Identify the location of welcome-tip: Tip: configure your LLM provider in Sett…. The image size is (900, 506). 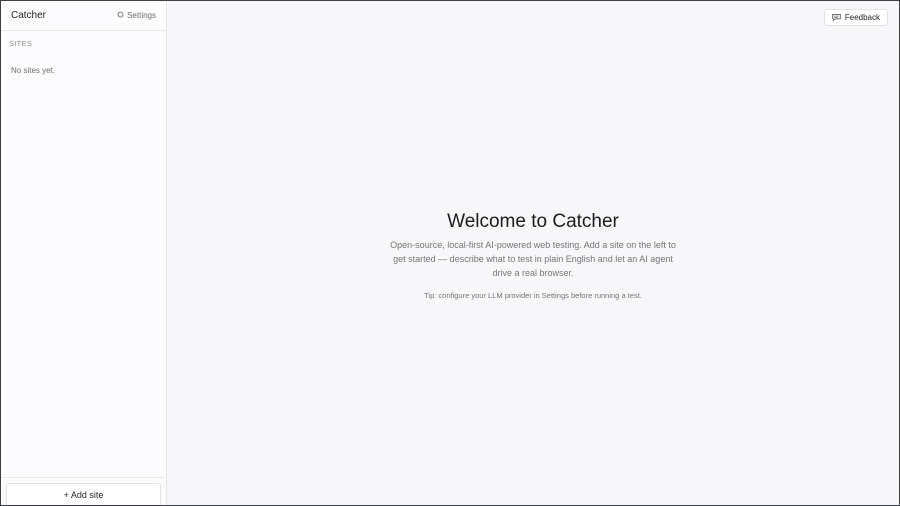
(533, 295).